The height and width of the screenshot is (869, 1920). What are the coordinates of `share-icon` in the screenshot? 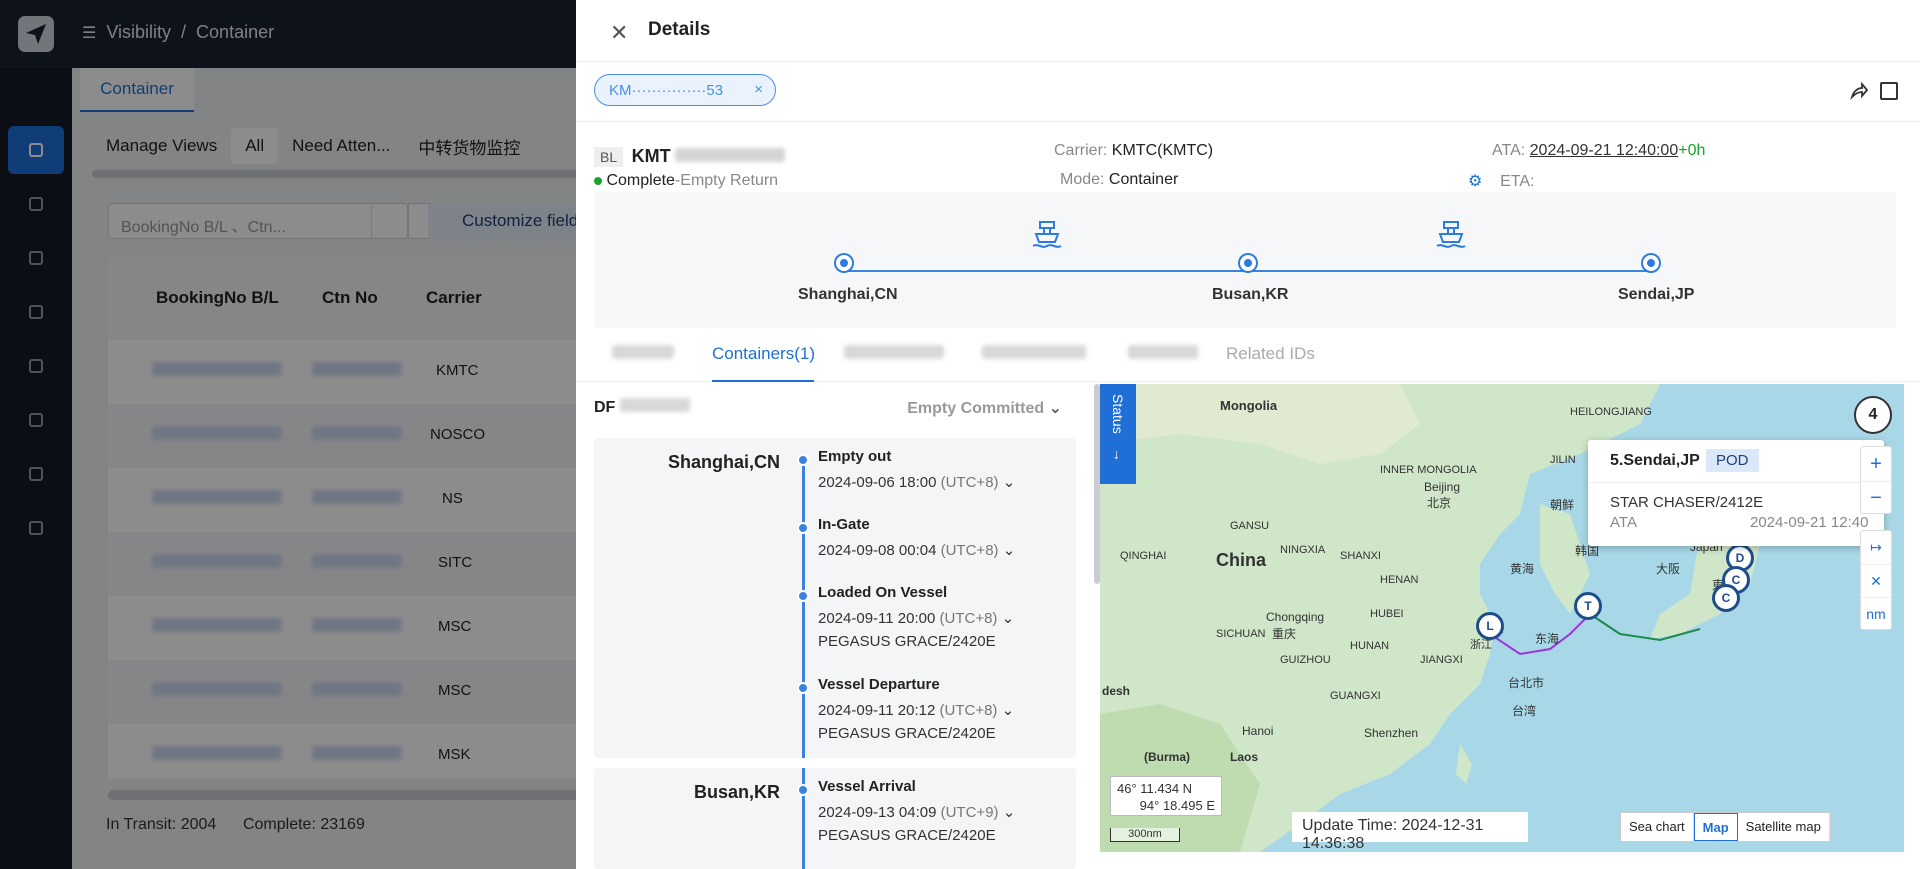 It's located at (1859, 91).